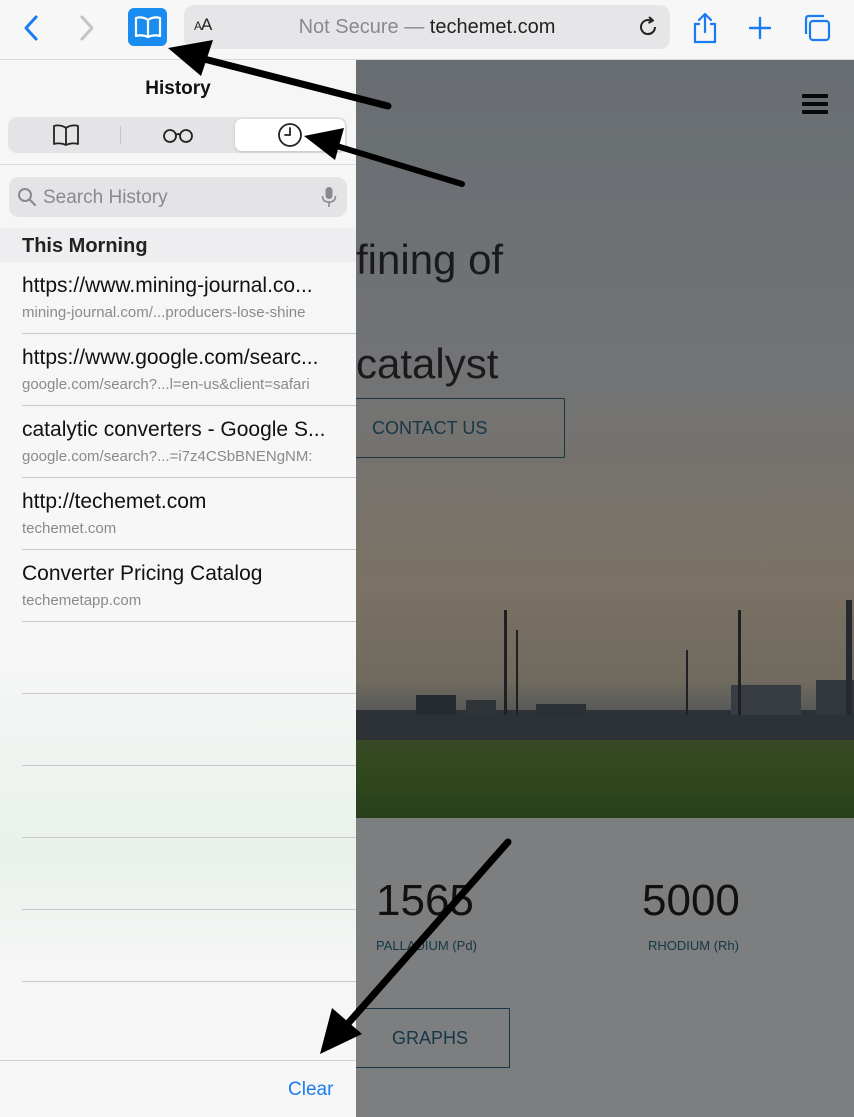 This screenshot has height=1117, width=854. I want to click on history-icon, so click(290, 135).